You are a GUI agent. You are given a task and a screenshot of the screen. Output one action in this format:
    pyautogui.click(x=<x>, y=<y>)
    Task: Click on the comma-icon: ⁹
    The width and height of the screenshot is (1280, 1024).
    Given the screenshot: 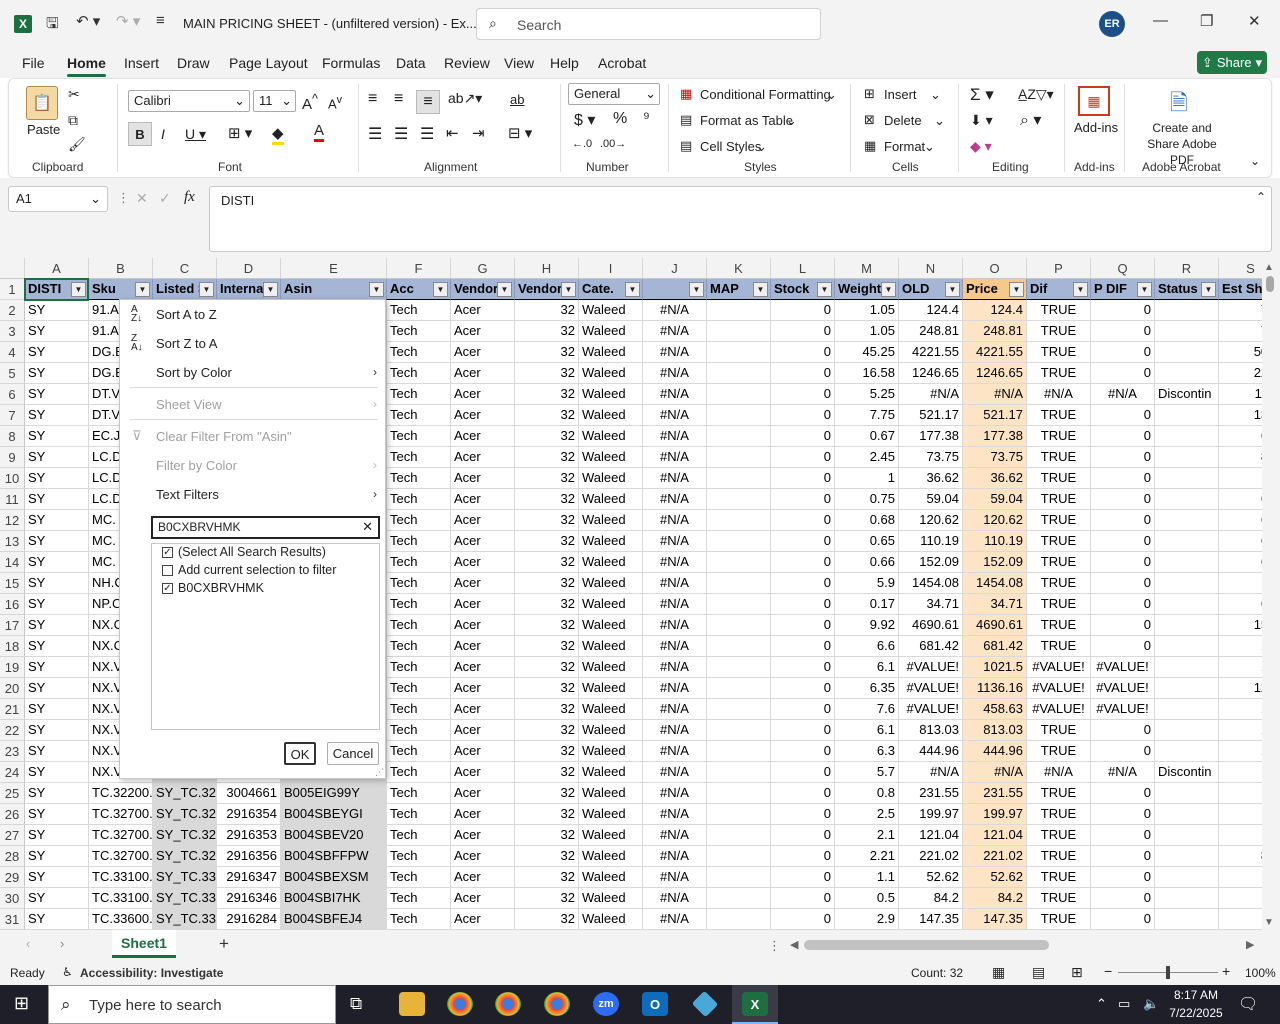 What is the action you would take?
    pyautogui.click(x=646, y=119)
    